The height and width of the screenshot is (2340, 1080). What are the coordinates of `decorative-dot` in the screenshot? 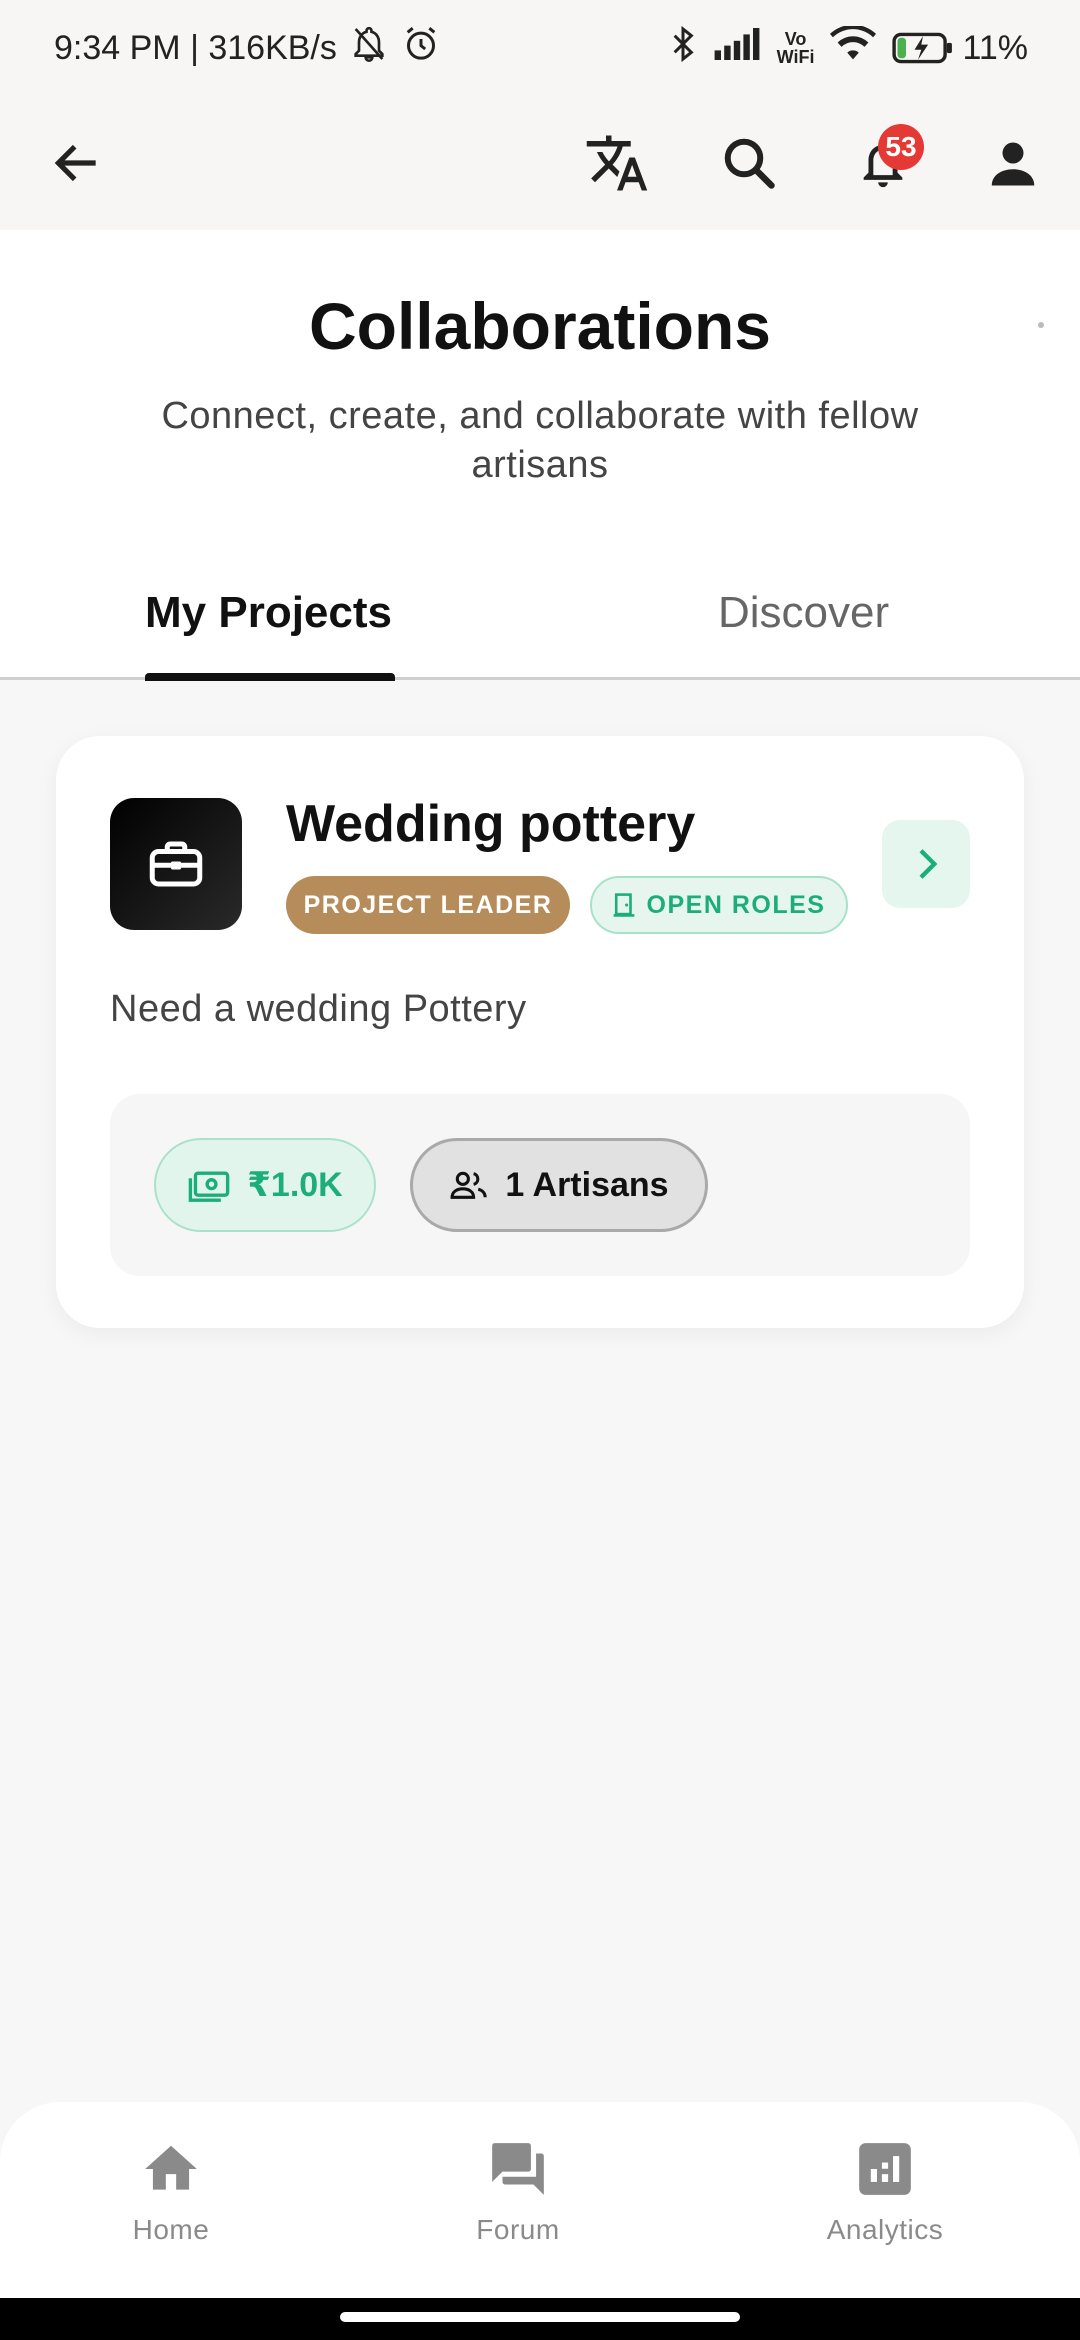 It's located at (1041, 325).